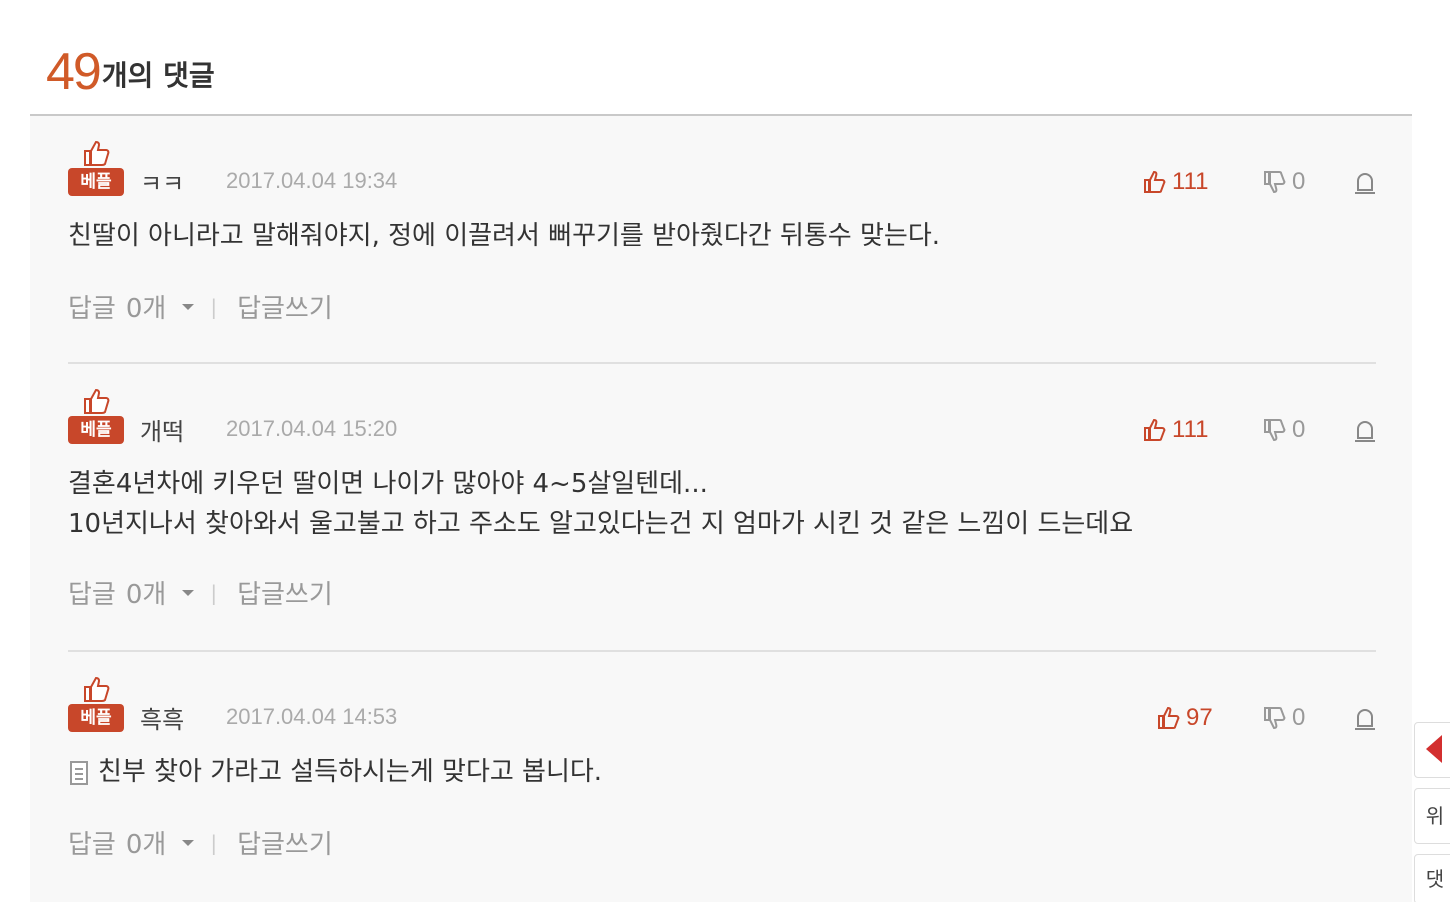  What do you see at coordinates (312, 428) in the screenshot?
I see `comment-date: 2017.04.04 15:20` at bounding box center [312, 428].